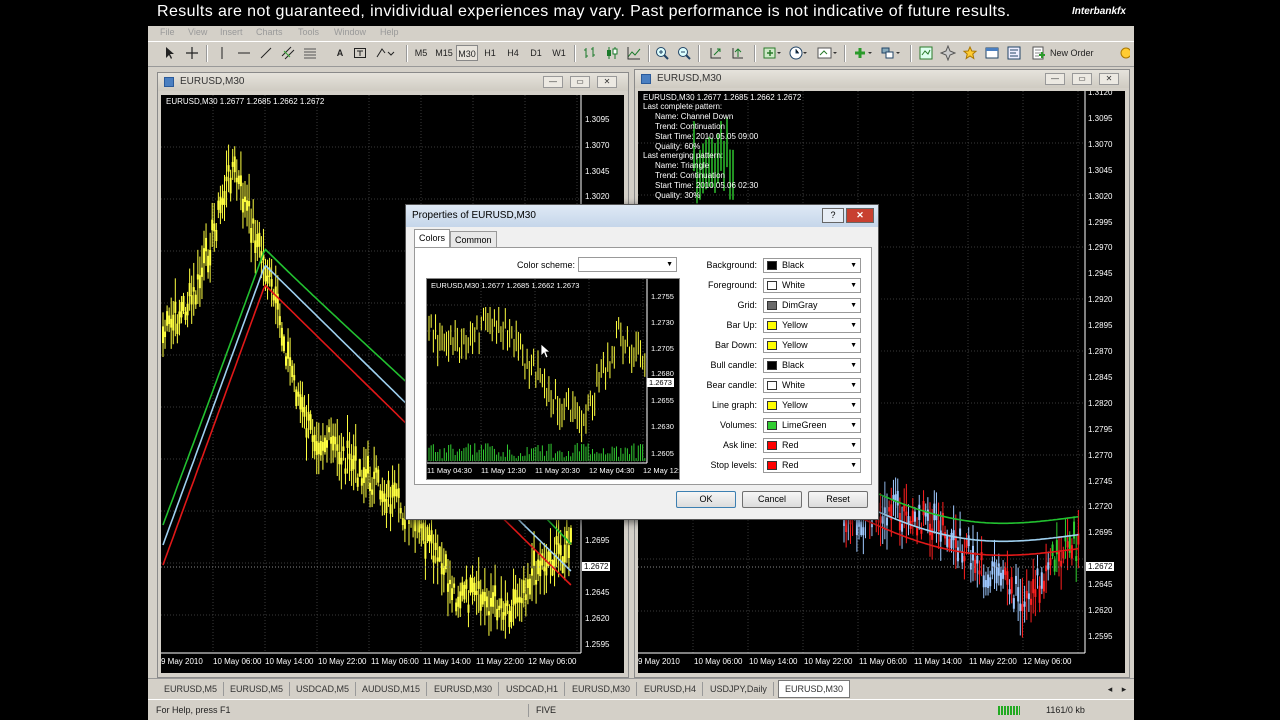 This screenshot has height=720, width=1280. I want to click on bar-chart-icon, so click(590, 53).